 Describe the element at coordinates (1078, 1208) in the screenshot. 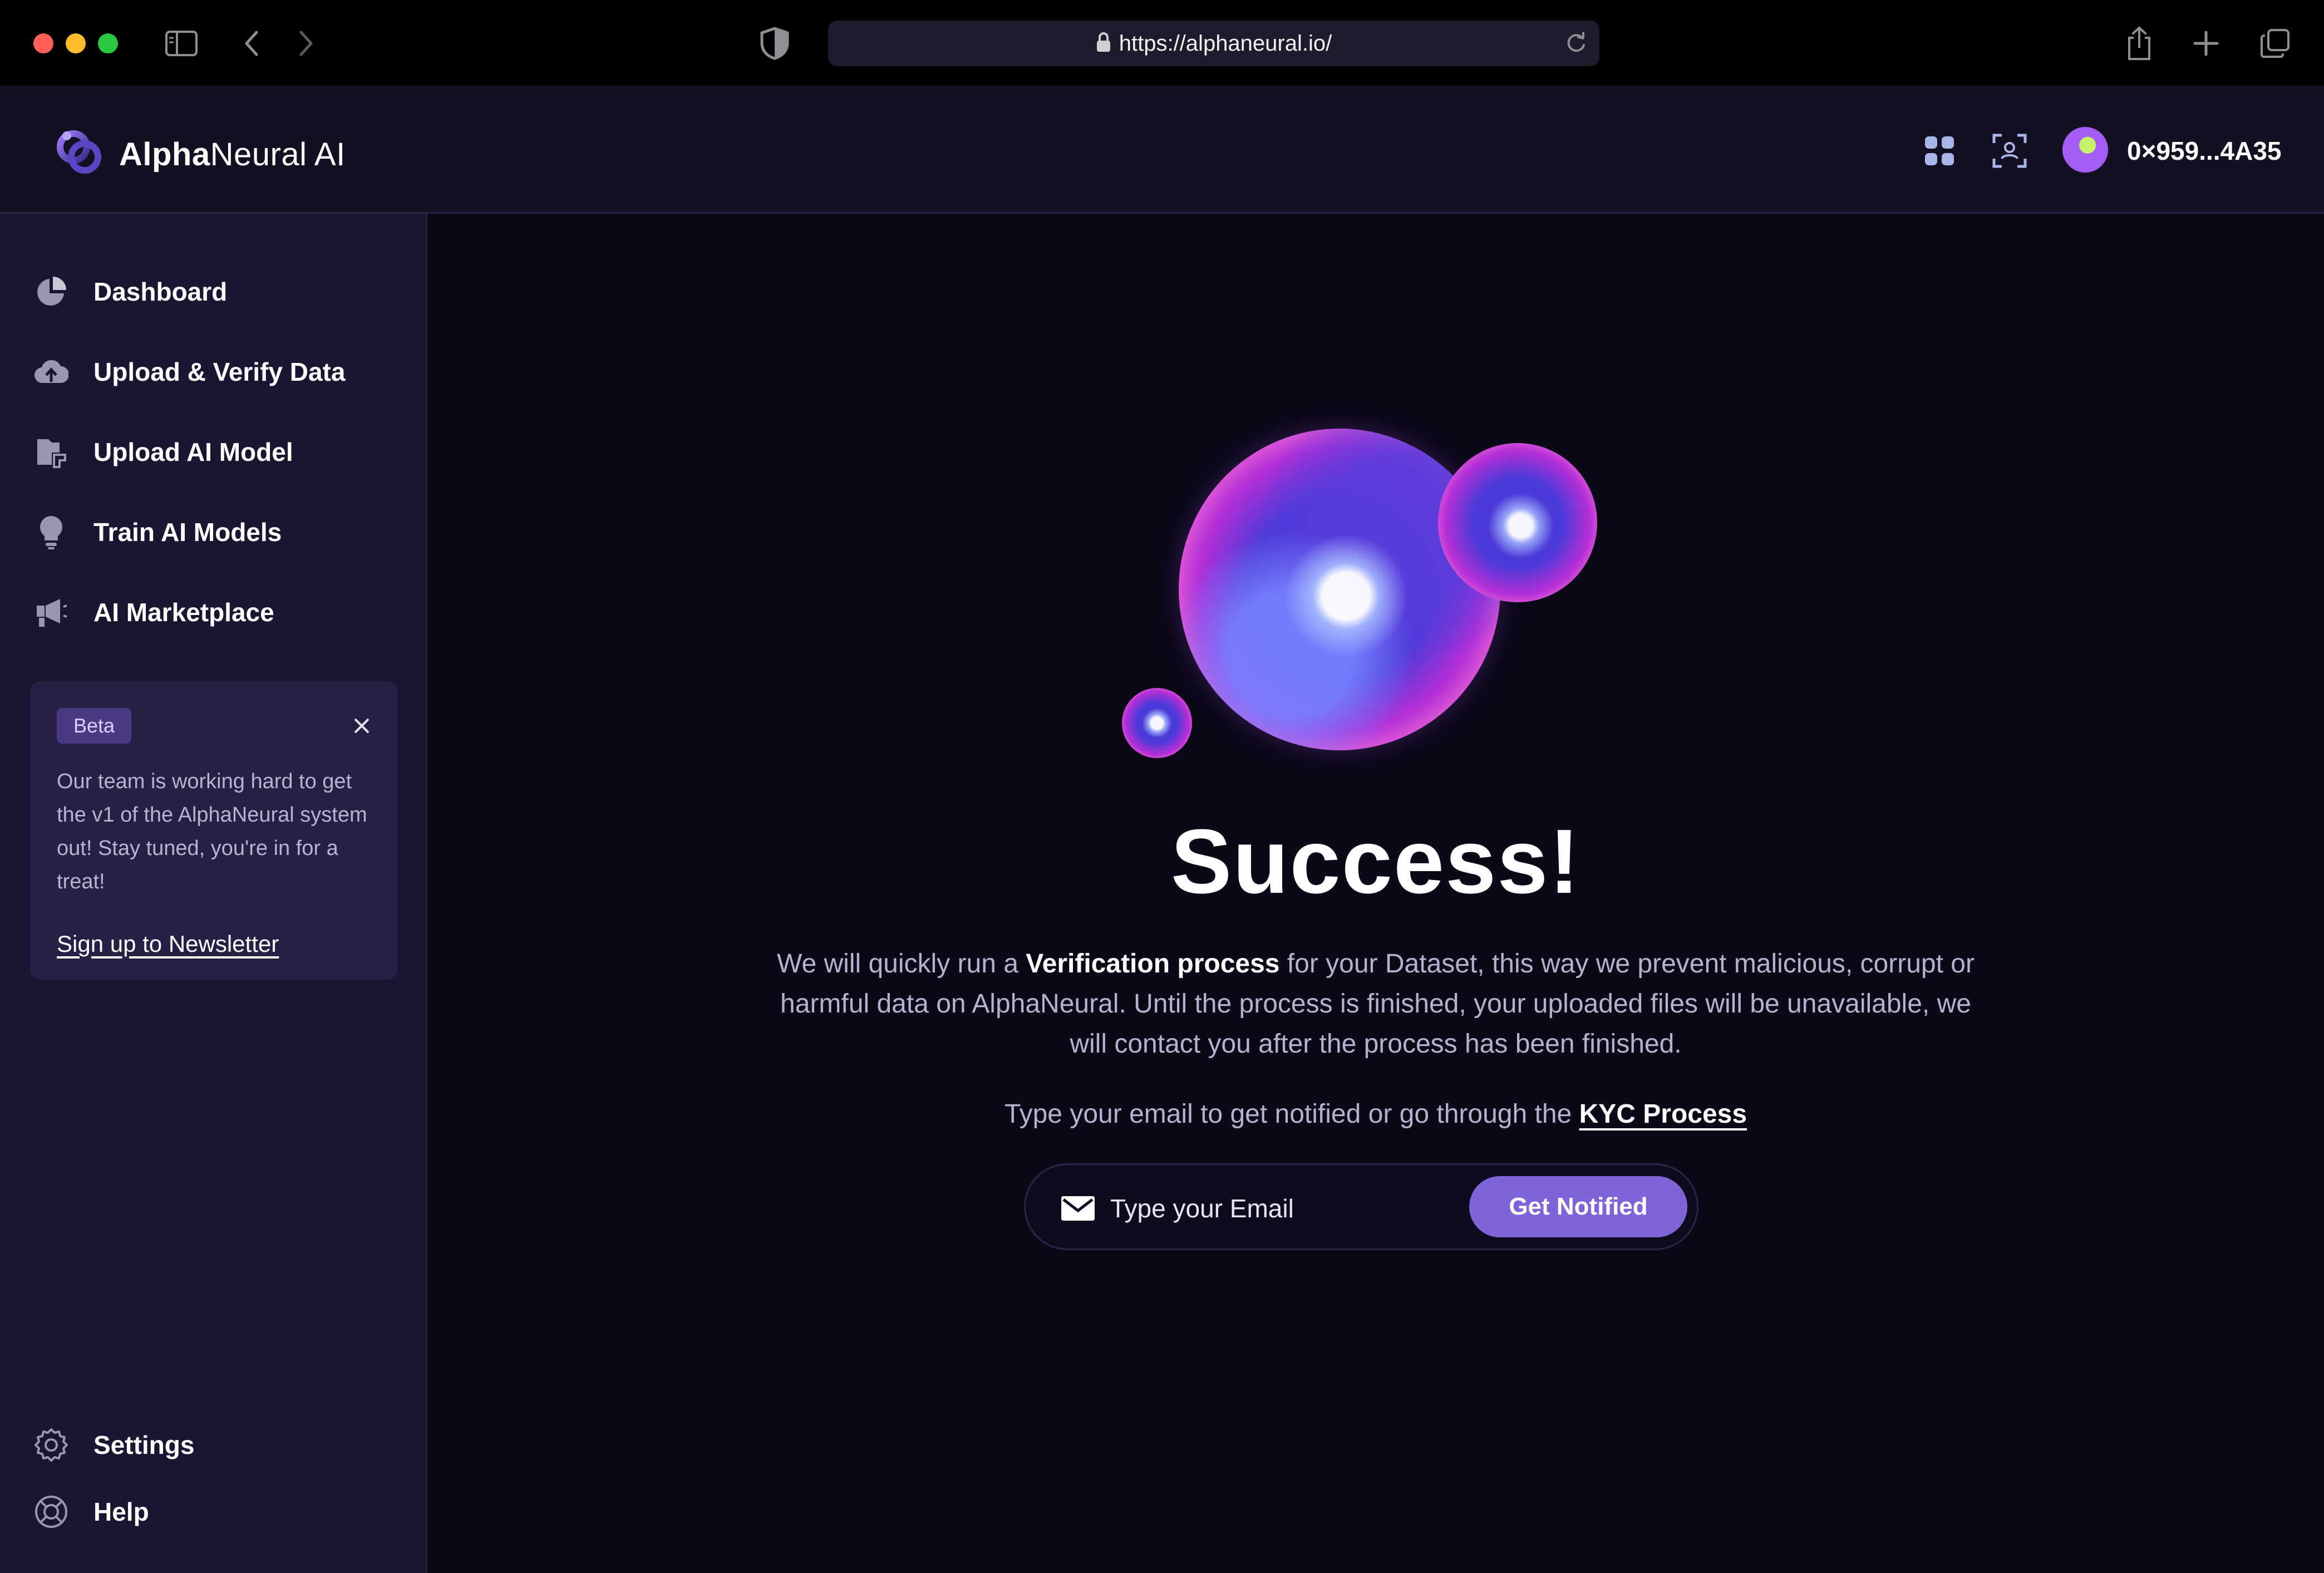

I see `mail-icon` at that location.